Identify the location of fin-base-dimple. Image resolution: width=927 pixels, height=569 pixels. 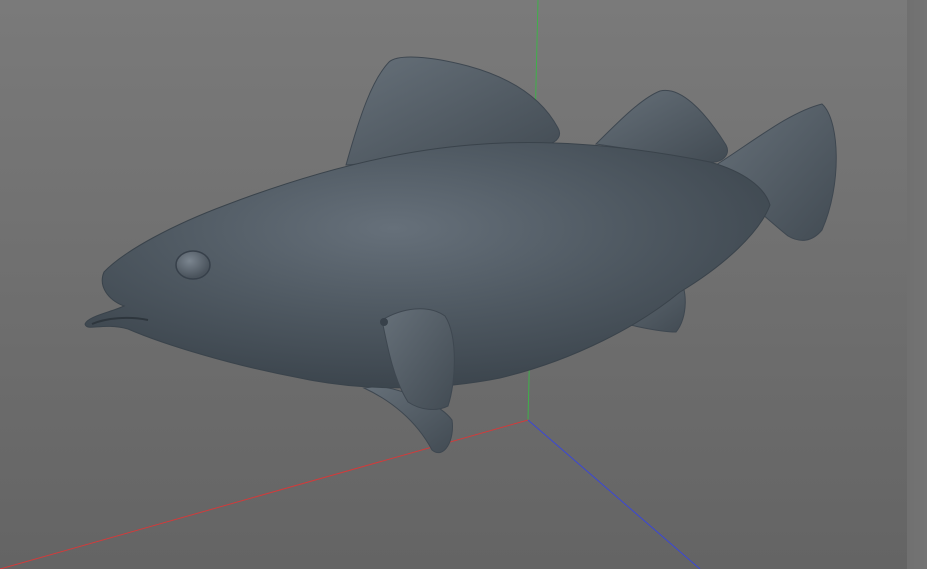
(384, 322).